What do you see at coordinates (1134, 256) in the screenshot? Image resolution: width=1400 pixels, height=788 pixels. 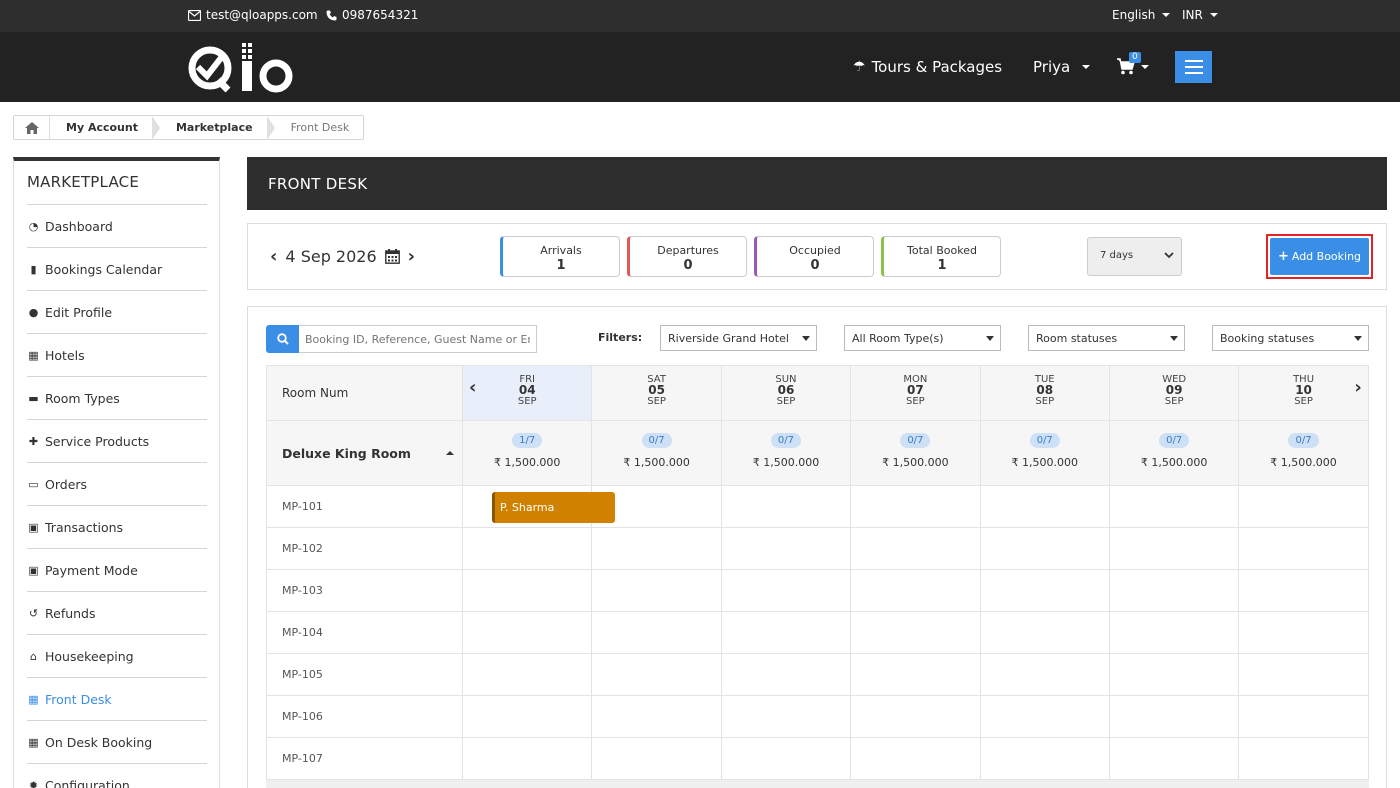 I see `days-range-select: 7 days` at bounding box center [1134, 256].